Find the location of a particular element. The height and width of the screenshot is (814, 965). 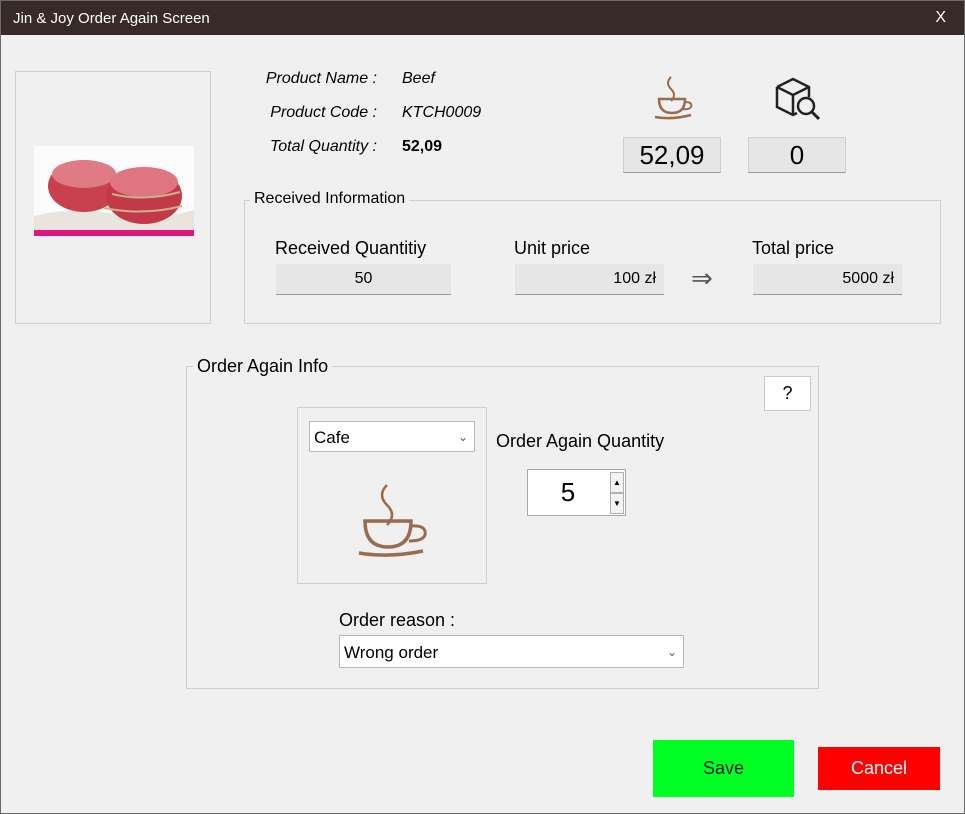

location-select: Cafe ⌄ is located at coordinates (392, 436).